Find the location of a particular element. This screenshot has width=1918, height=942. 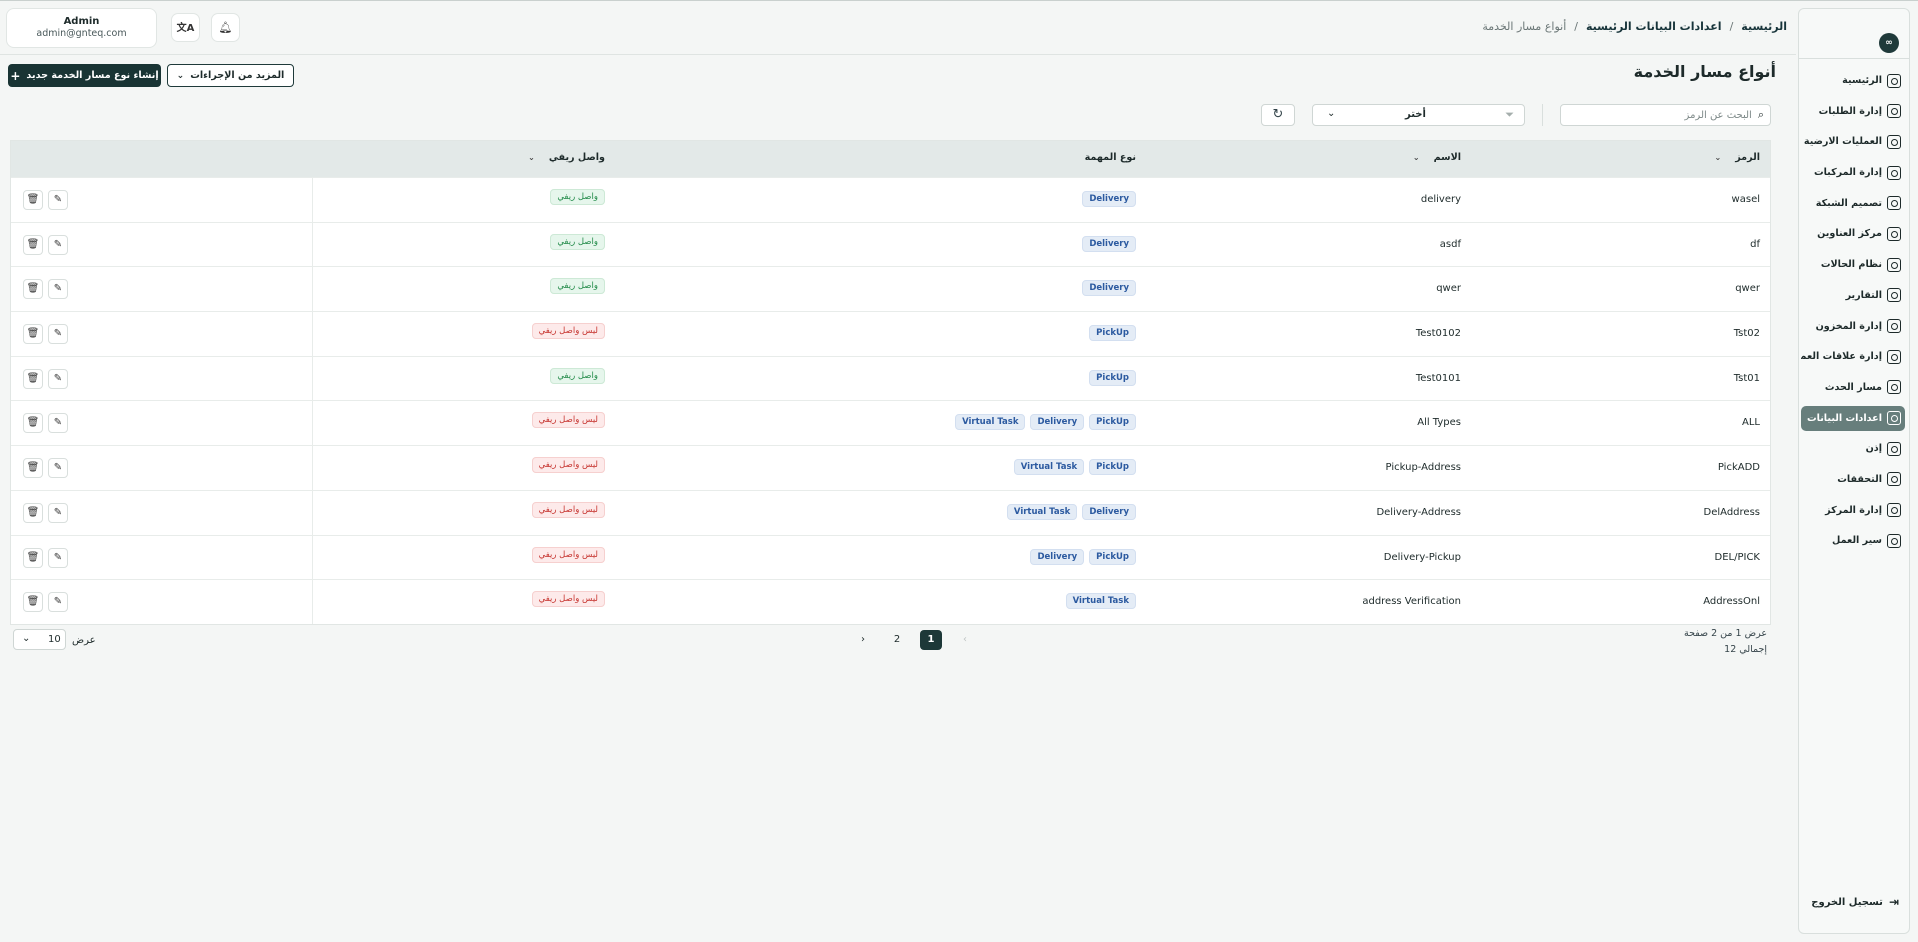

more-actions-button: المزيد من الإجراءات ⌄ is located at coordinates (230, 75).